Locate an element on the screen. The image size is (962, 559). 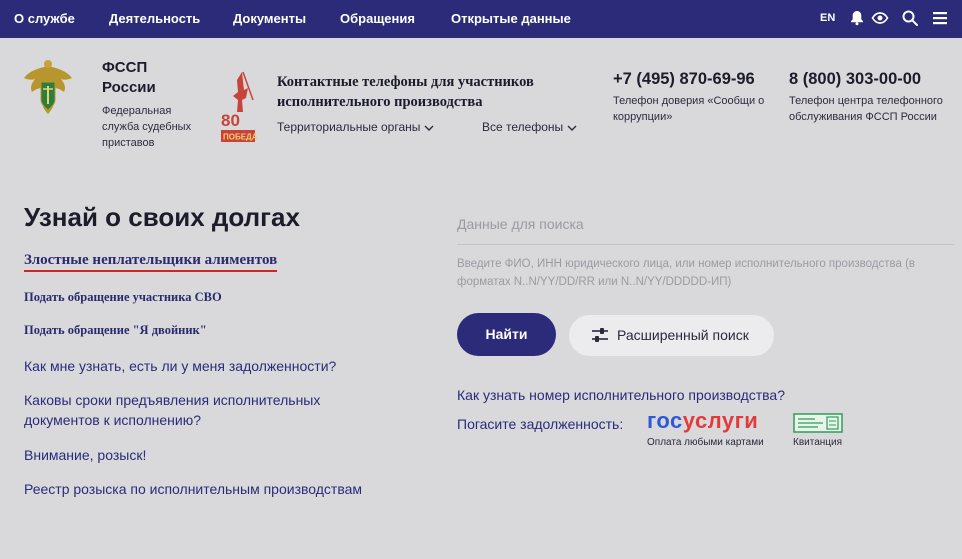
nav-item-about: О службе is located at coordinates (44, 18).